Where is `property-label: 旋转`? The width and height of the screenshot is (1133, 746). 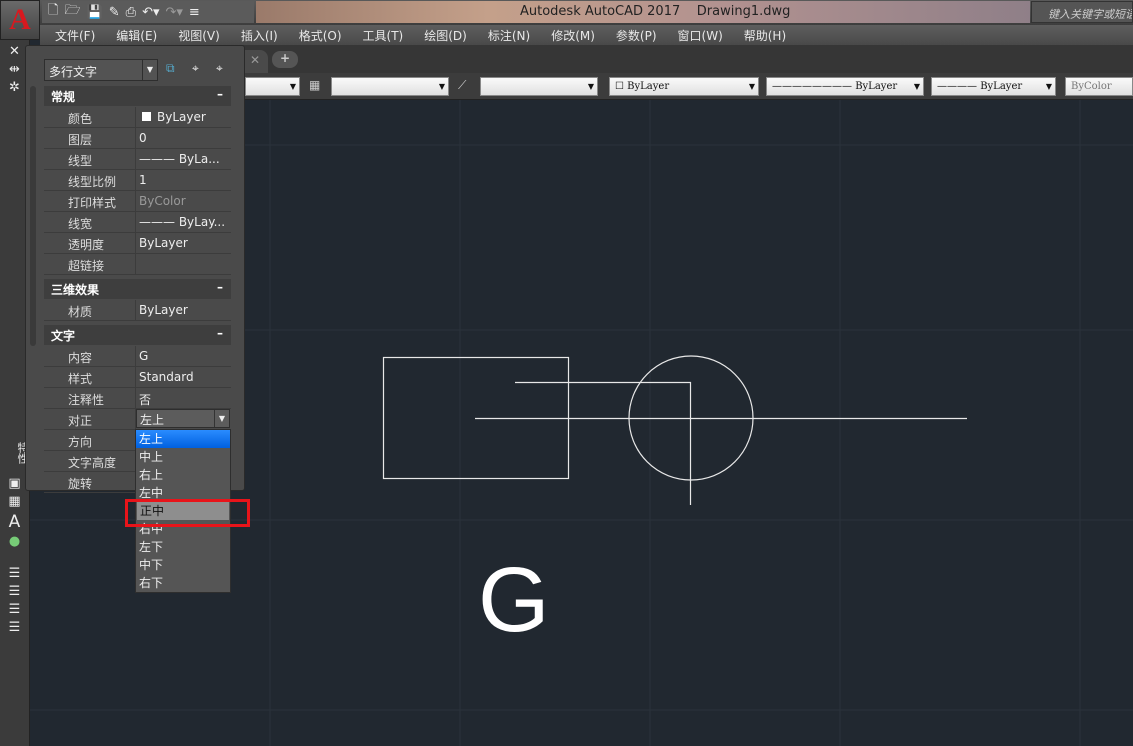 property-label: 旋转 is located at coordinates (90, 482).